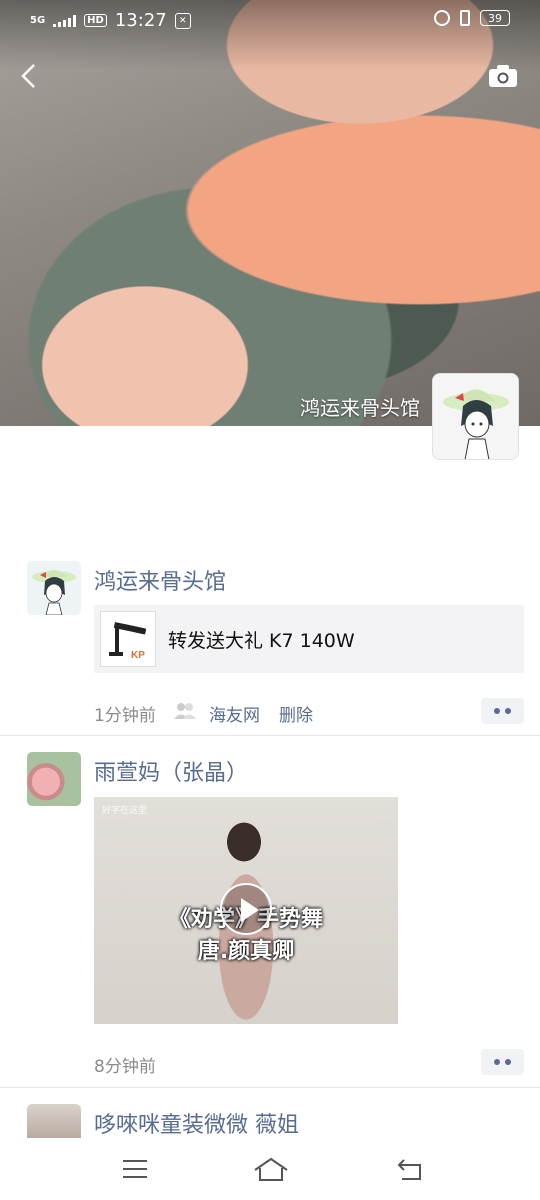  I want to click on battery-icon: 39, so click(495, 18).